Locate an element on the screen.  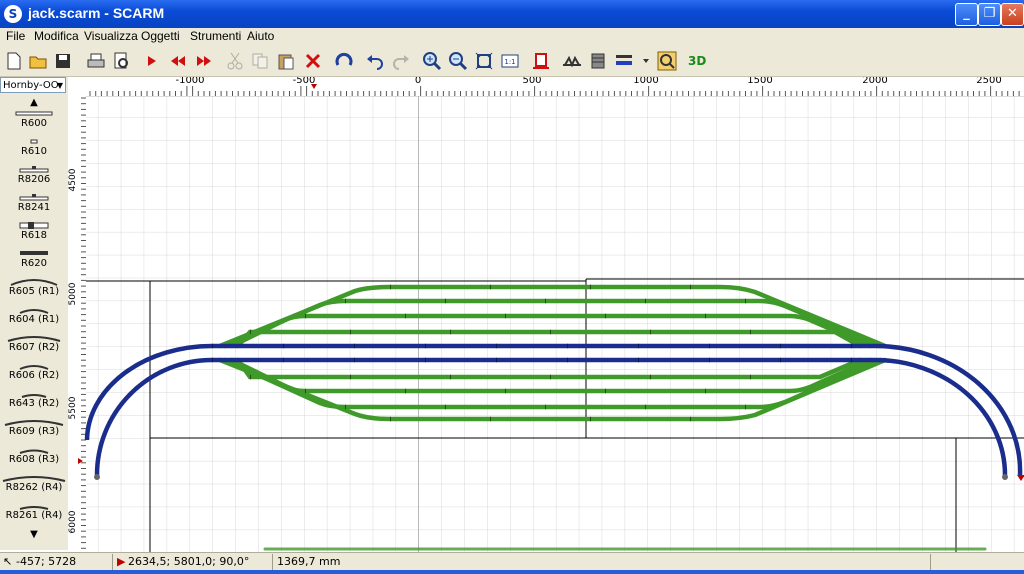
layer-icon is located at coordinates (624, 61).